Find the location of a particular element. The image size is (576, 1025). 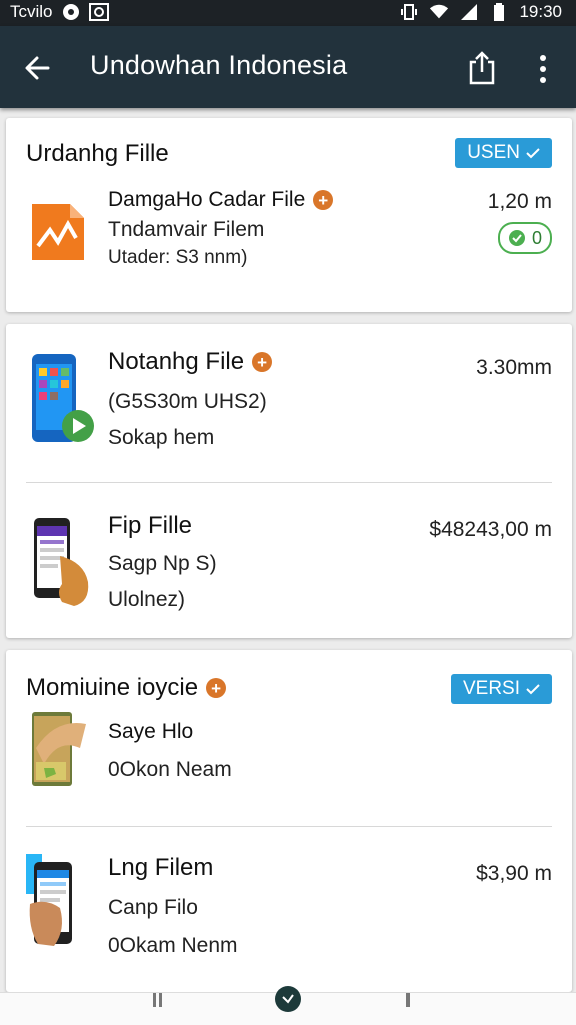

versi-badge-button: VERSI is located at coordinates (501, 689).